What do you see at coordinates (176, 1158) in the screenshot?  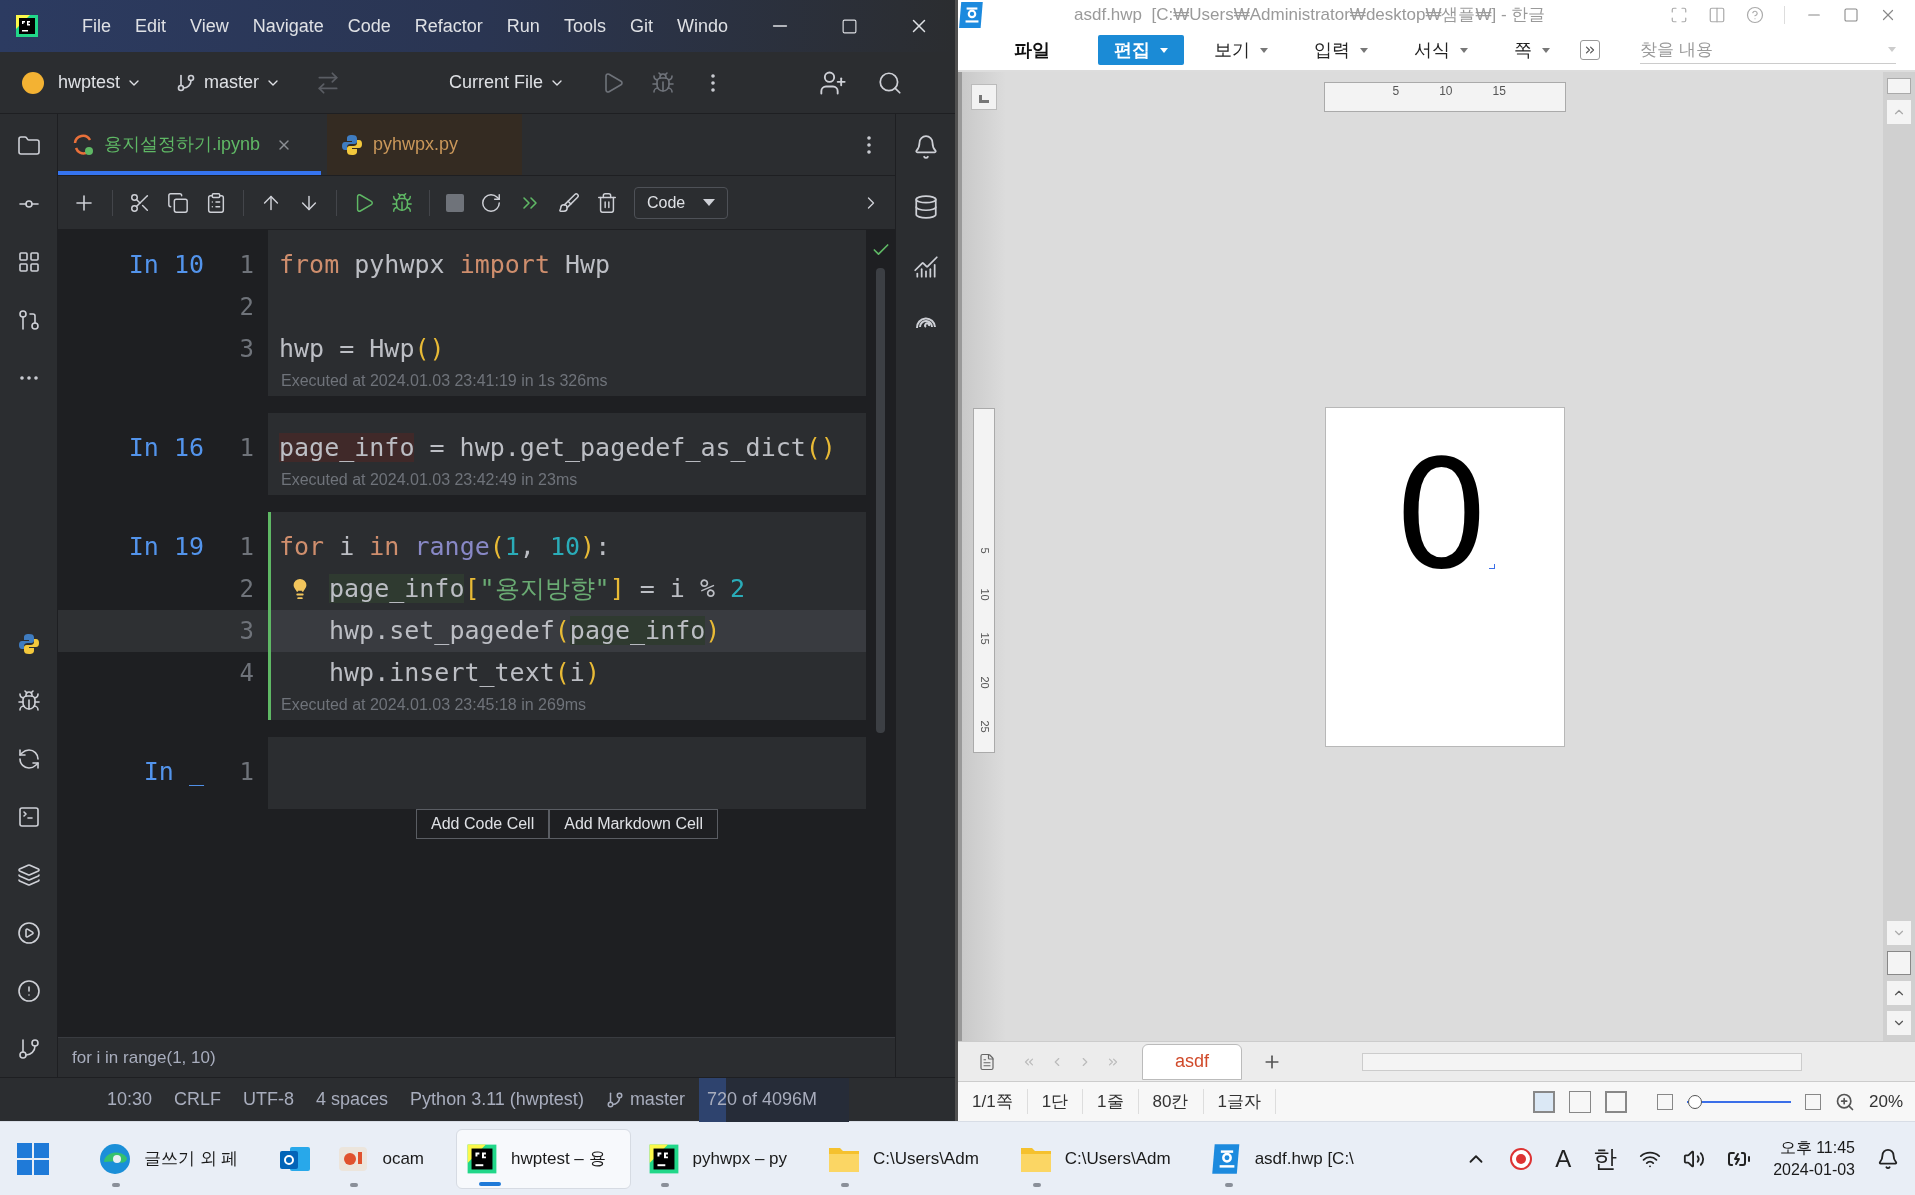 I see `taskbar-item: 글쓰기 외 페` at bounding box center [176, 1158].